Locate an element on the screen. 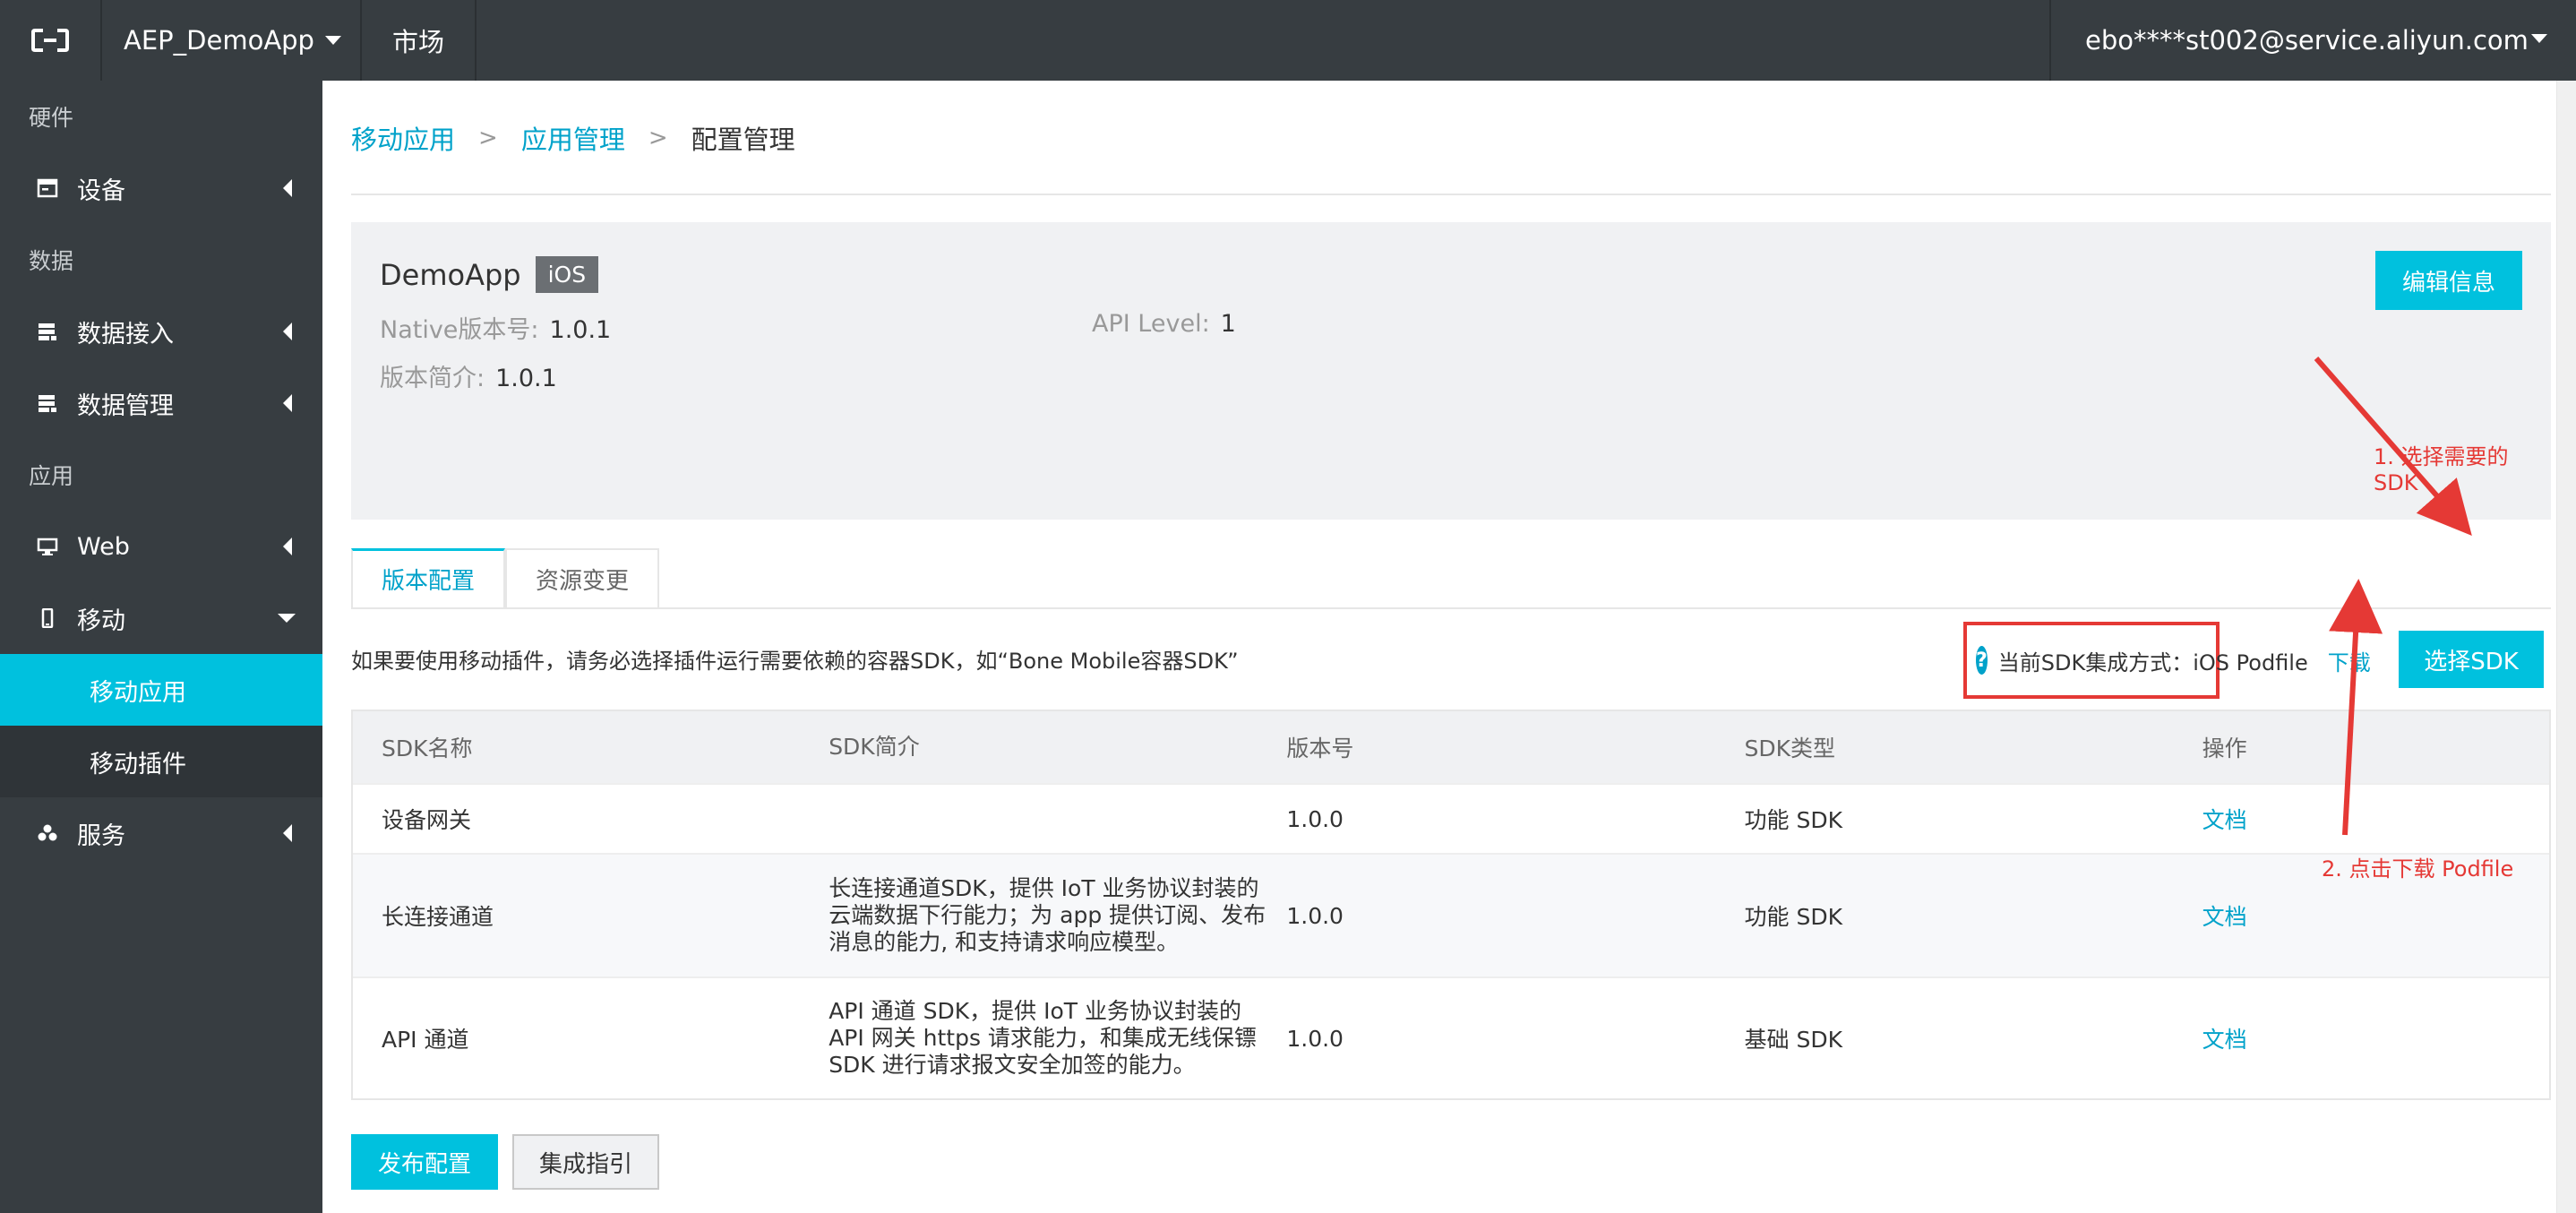 This screenshot has width=2576, height=1213. sdk-name: 长连接通道 is located at coordinates (438, 917).